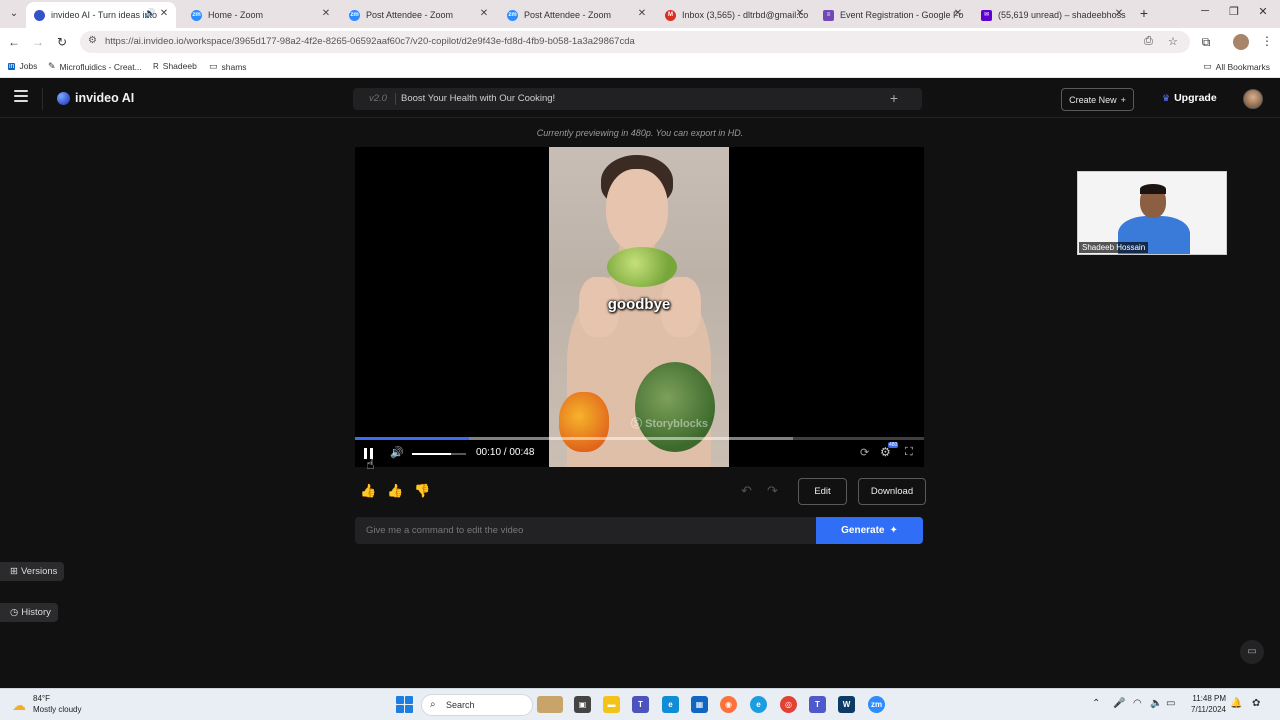  Describe the element at coordinates (104, 98) in the screenshot. I see `brand-name: invideo AI` at that location.